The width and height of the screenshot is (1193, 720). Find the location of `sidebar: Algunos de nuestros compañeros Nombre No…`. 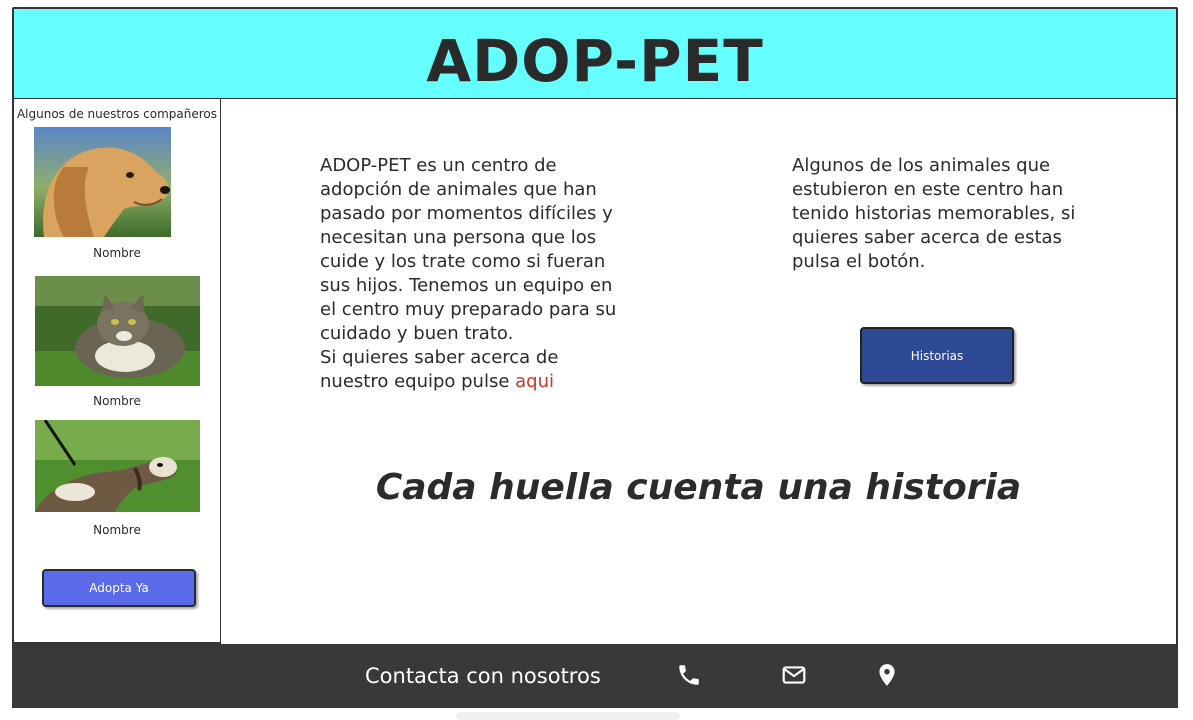

sidebar: Algunos de nuestros compañeros Nombre No… is located at coordinates (117, 371).